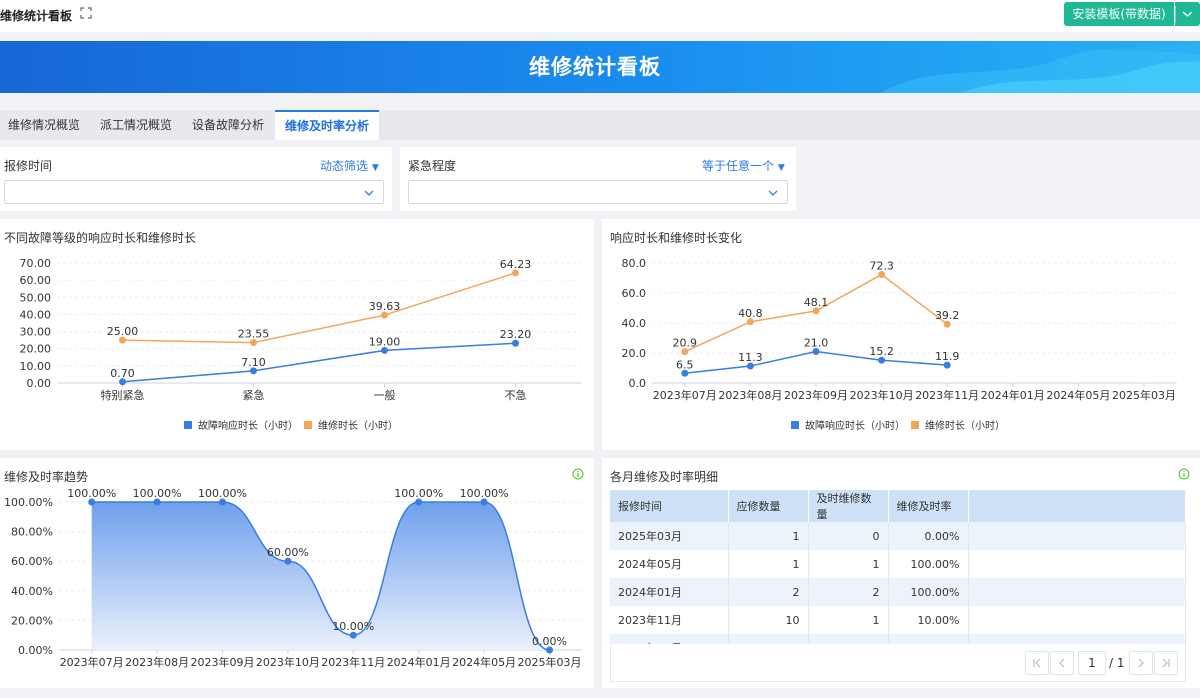 The image size is (1200, 698). Describe the element at coordinates (881, 266) in the screenshot. I see `data-label: 72.3` at that location.